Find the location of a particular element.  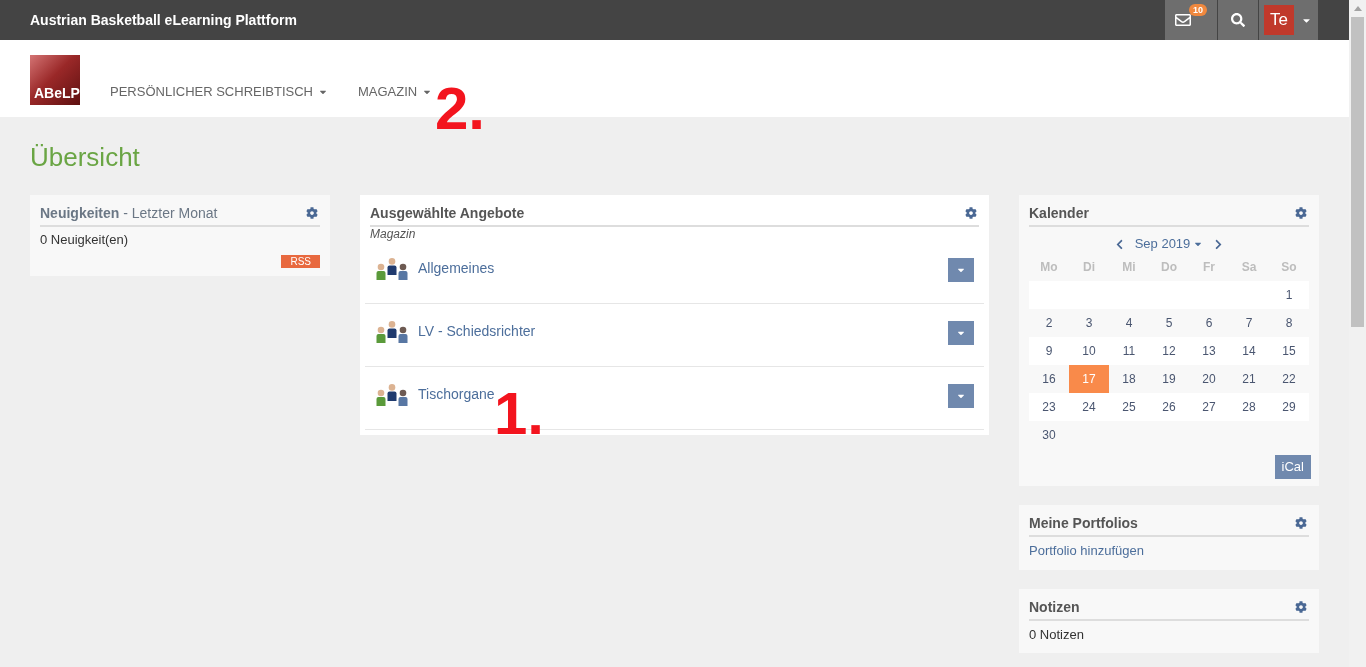

calendar-day: 7 is located at coordinates (1249, 323).